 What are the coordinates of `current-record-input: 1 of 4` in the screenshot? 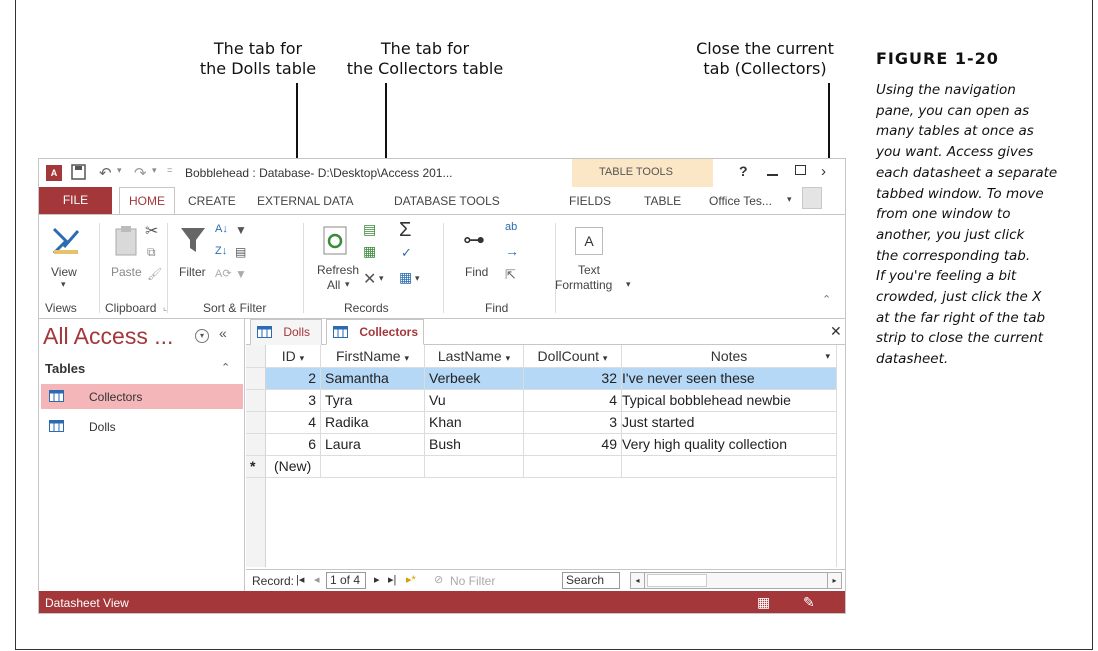 It's located at (346, 580).